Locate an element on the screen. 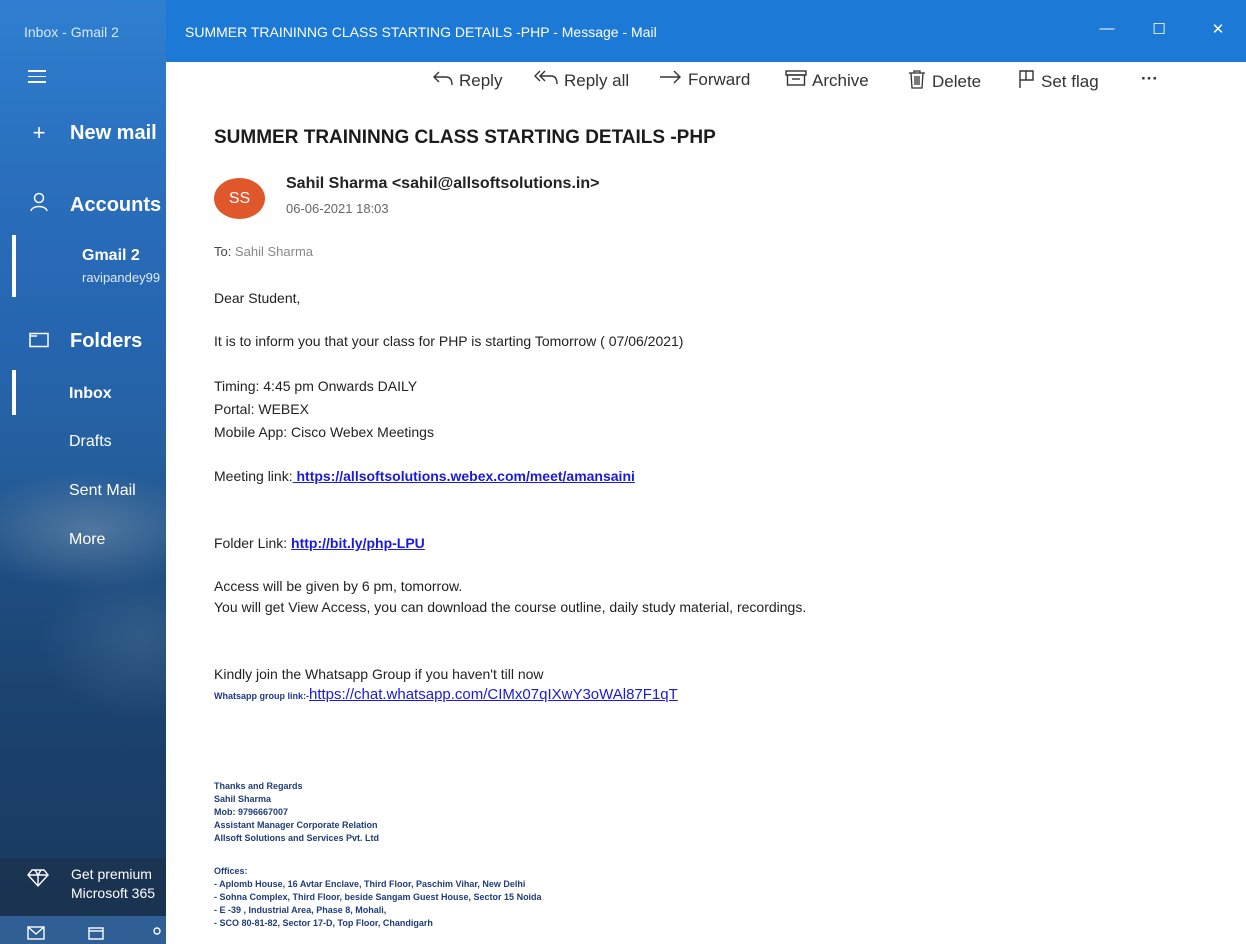  flag-icon is located at coordinates (1027, 82).